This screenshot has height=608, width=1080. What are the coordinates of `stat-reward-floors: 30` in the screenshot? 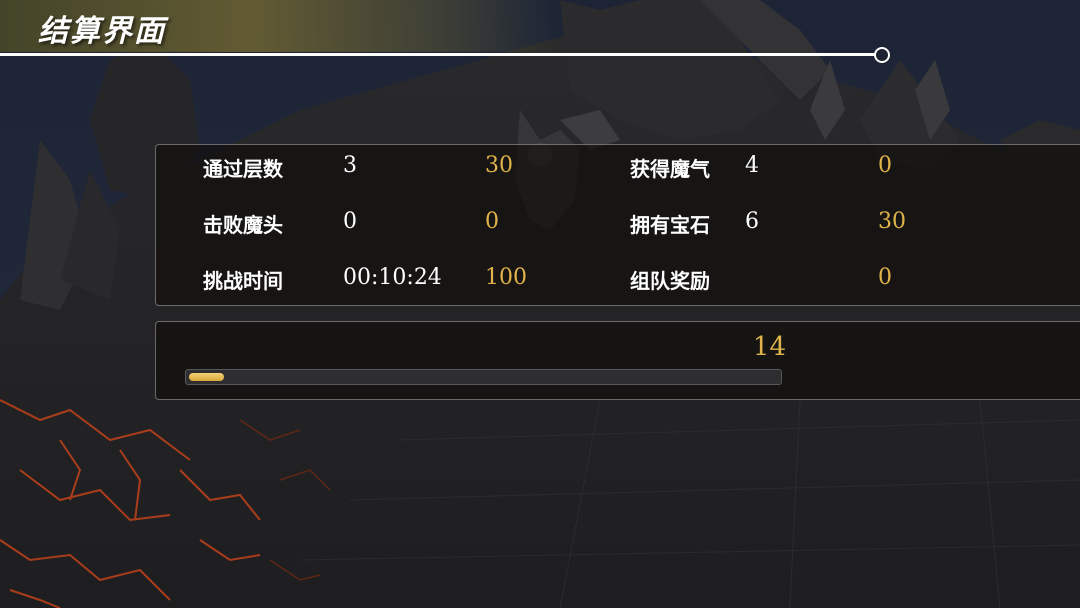 It's located at (499, 165).